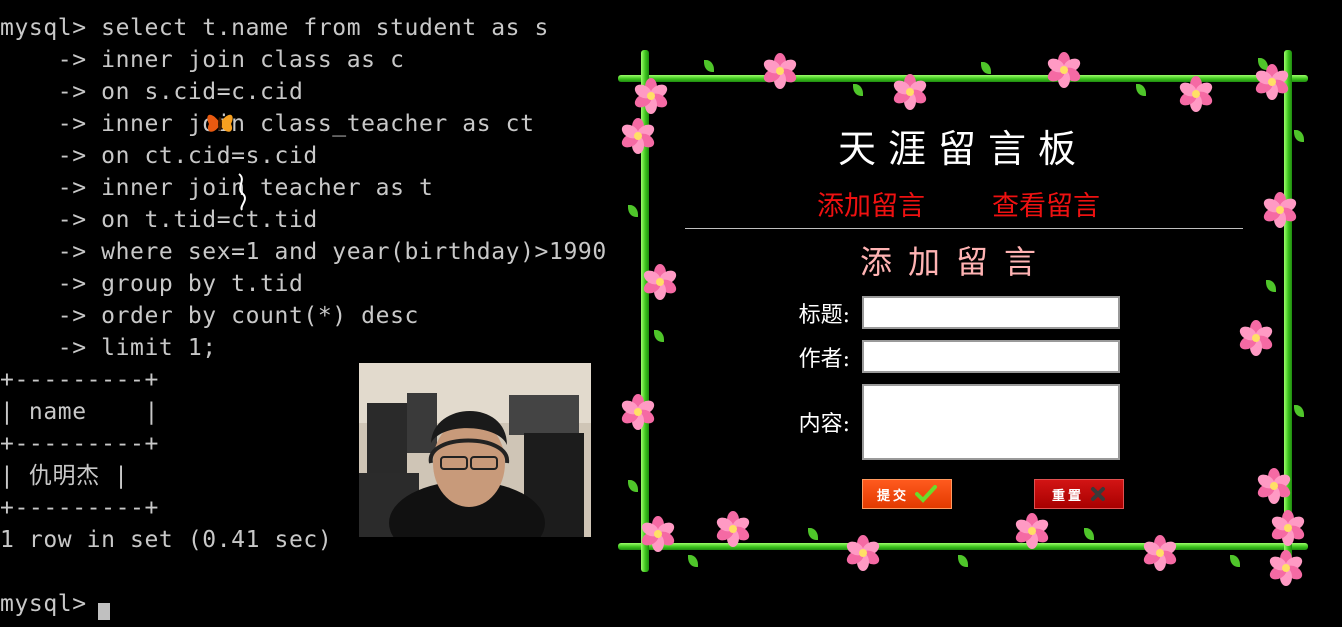 The height and width of the screenshot is (627, 1342). Describe the element at coordinates (64, 476) in the screenshot. I see `result-table-row: | 仇明杰 |` at that location.